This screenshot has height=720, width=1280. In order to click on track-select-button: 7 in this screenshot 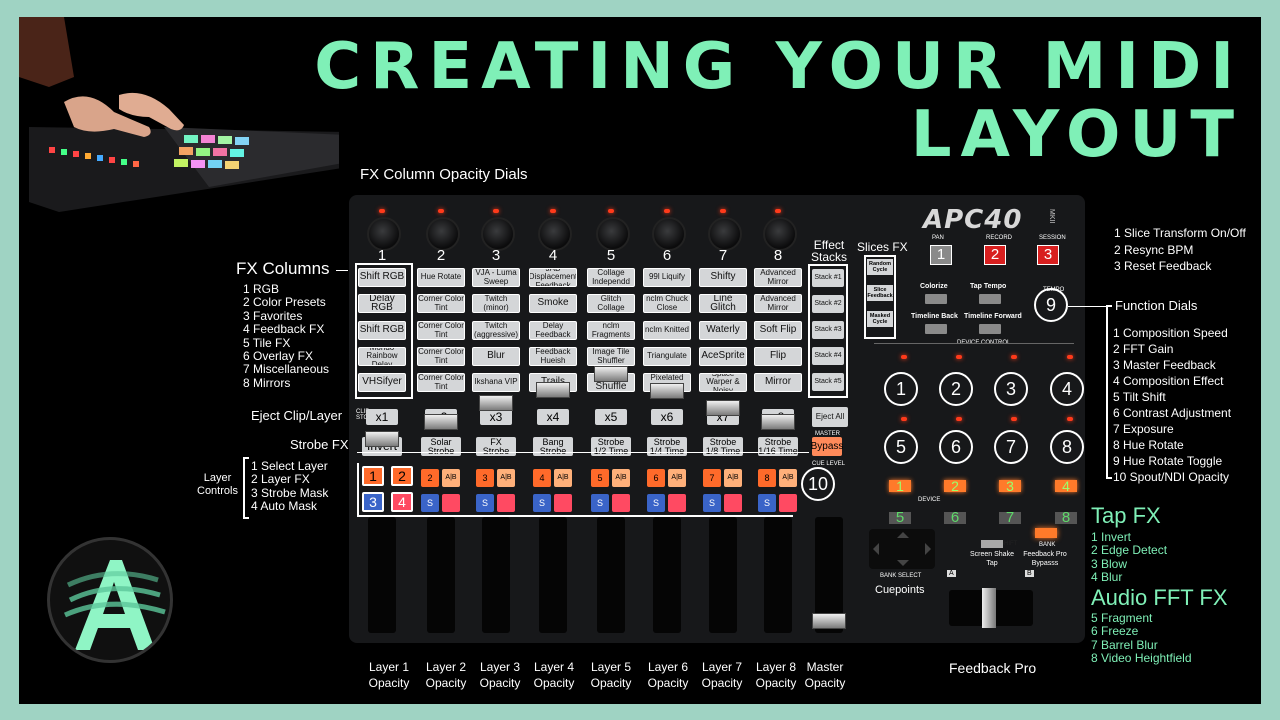, I will do `click(712, 478)`.